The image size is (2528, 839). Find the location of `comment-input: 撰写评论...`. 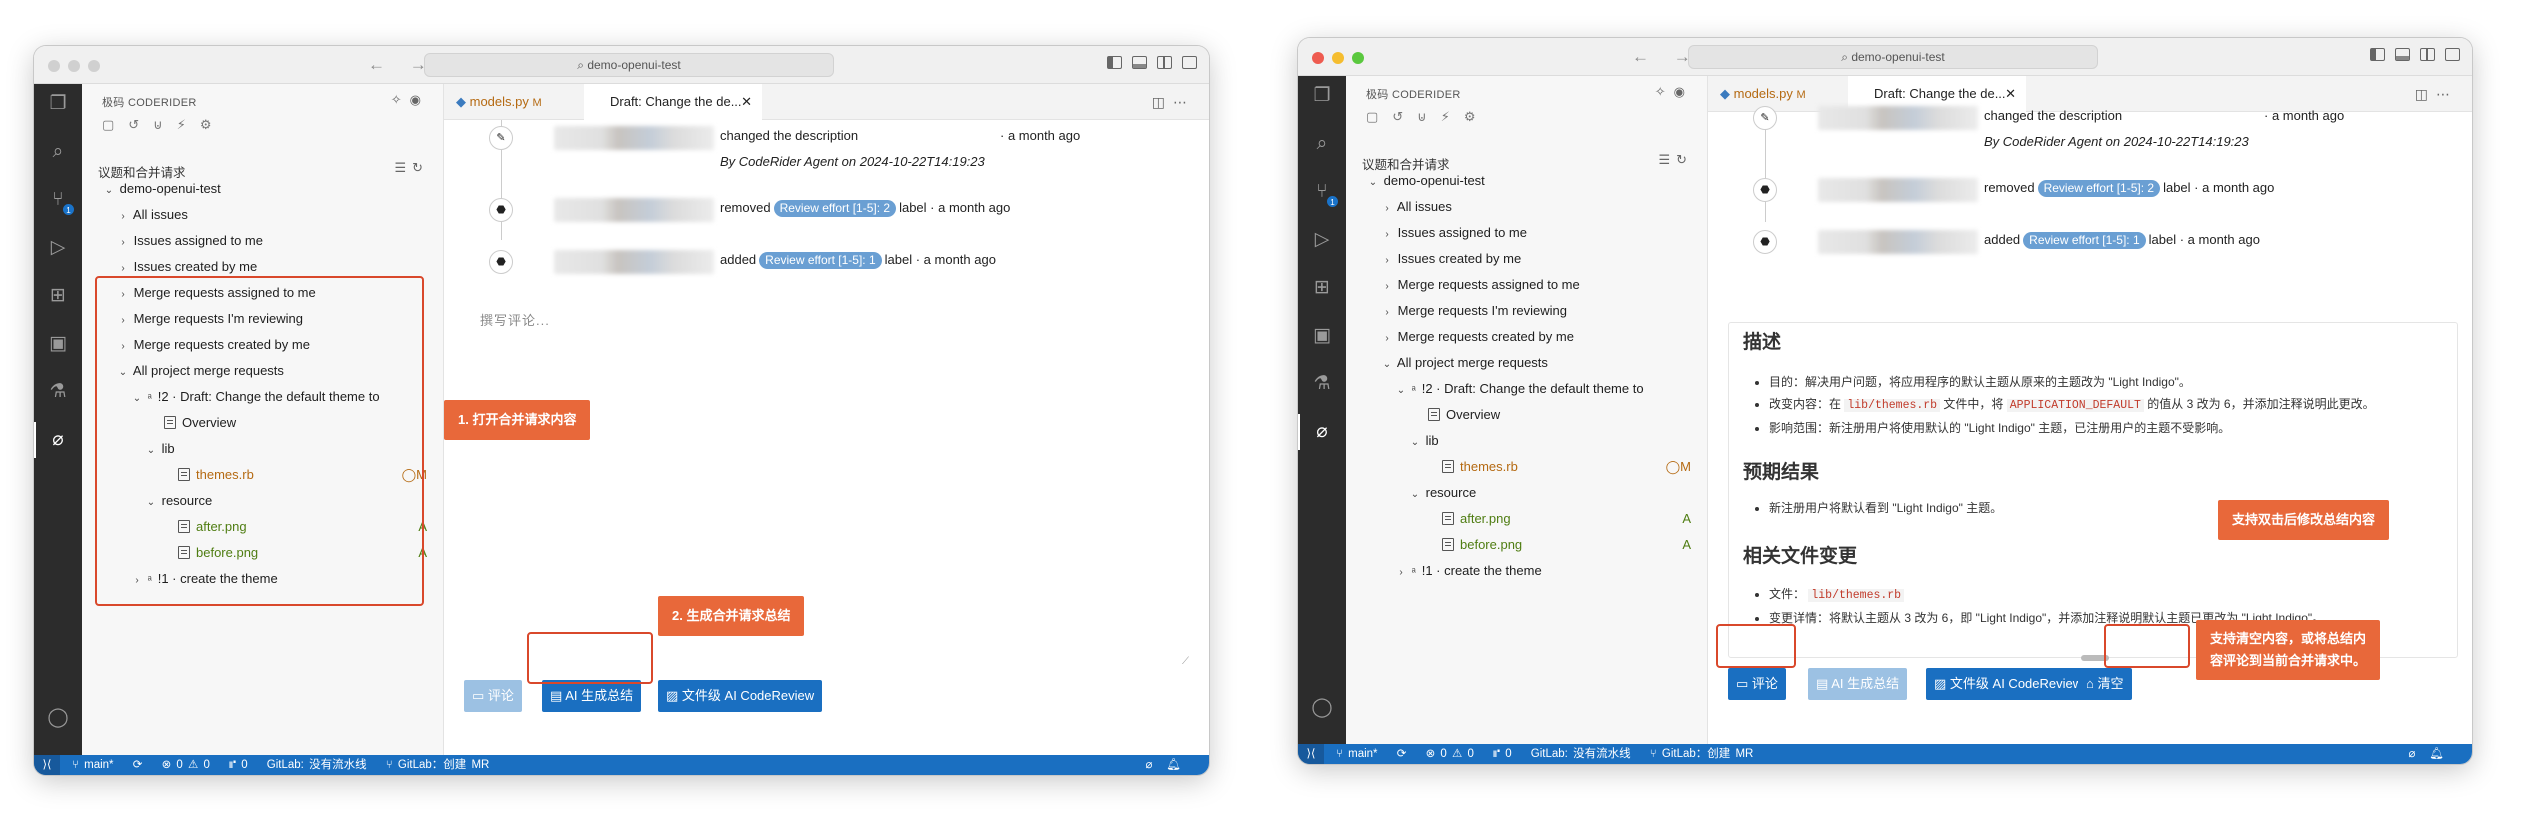

comment-input: 撰写评论... is located at coordinates (515, 319).